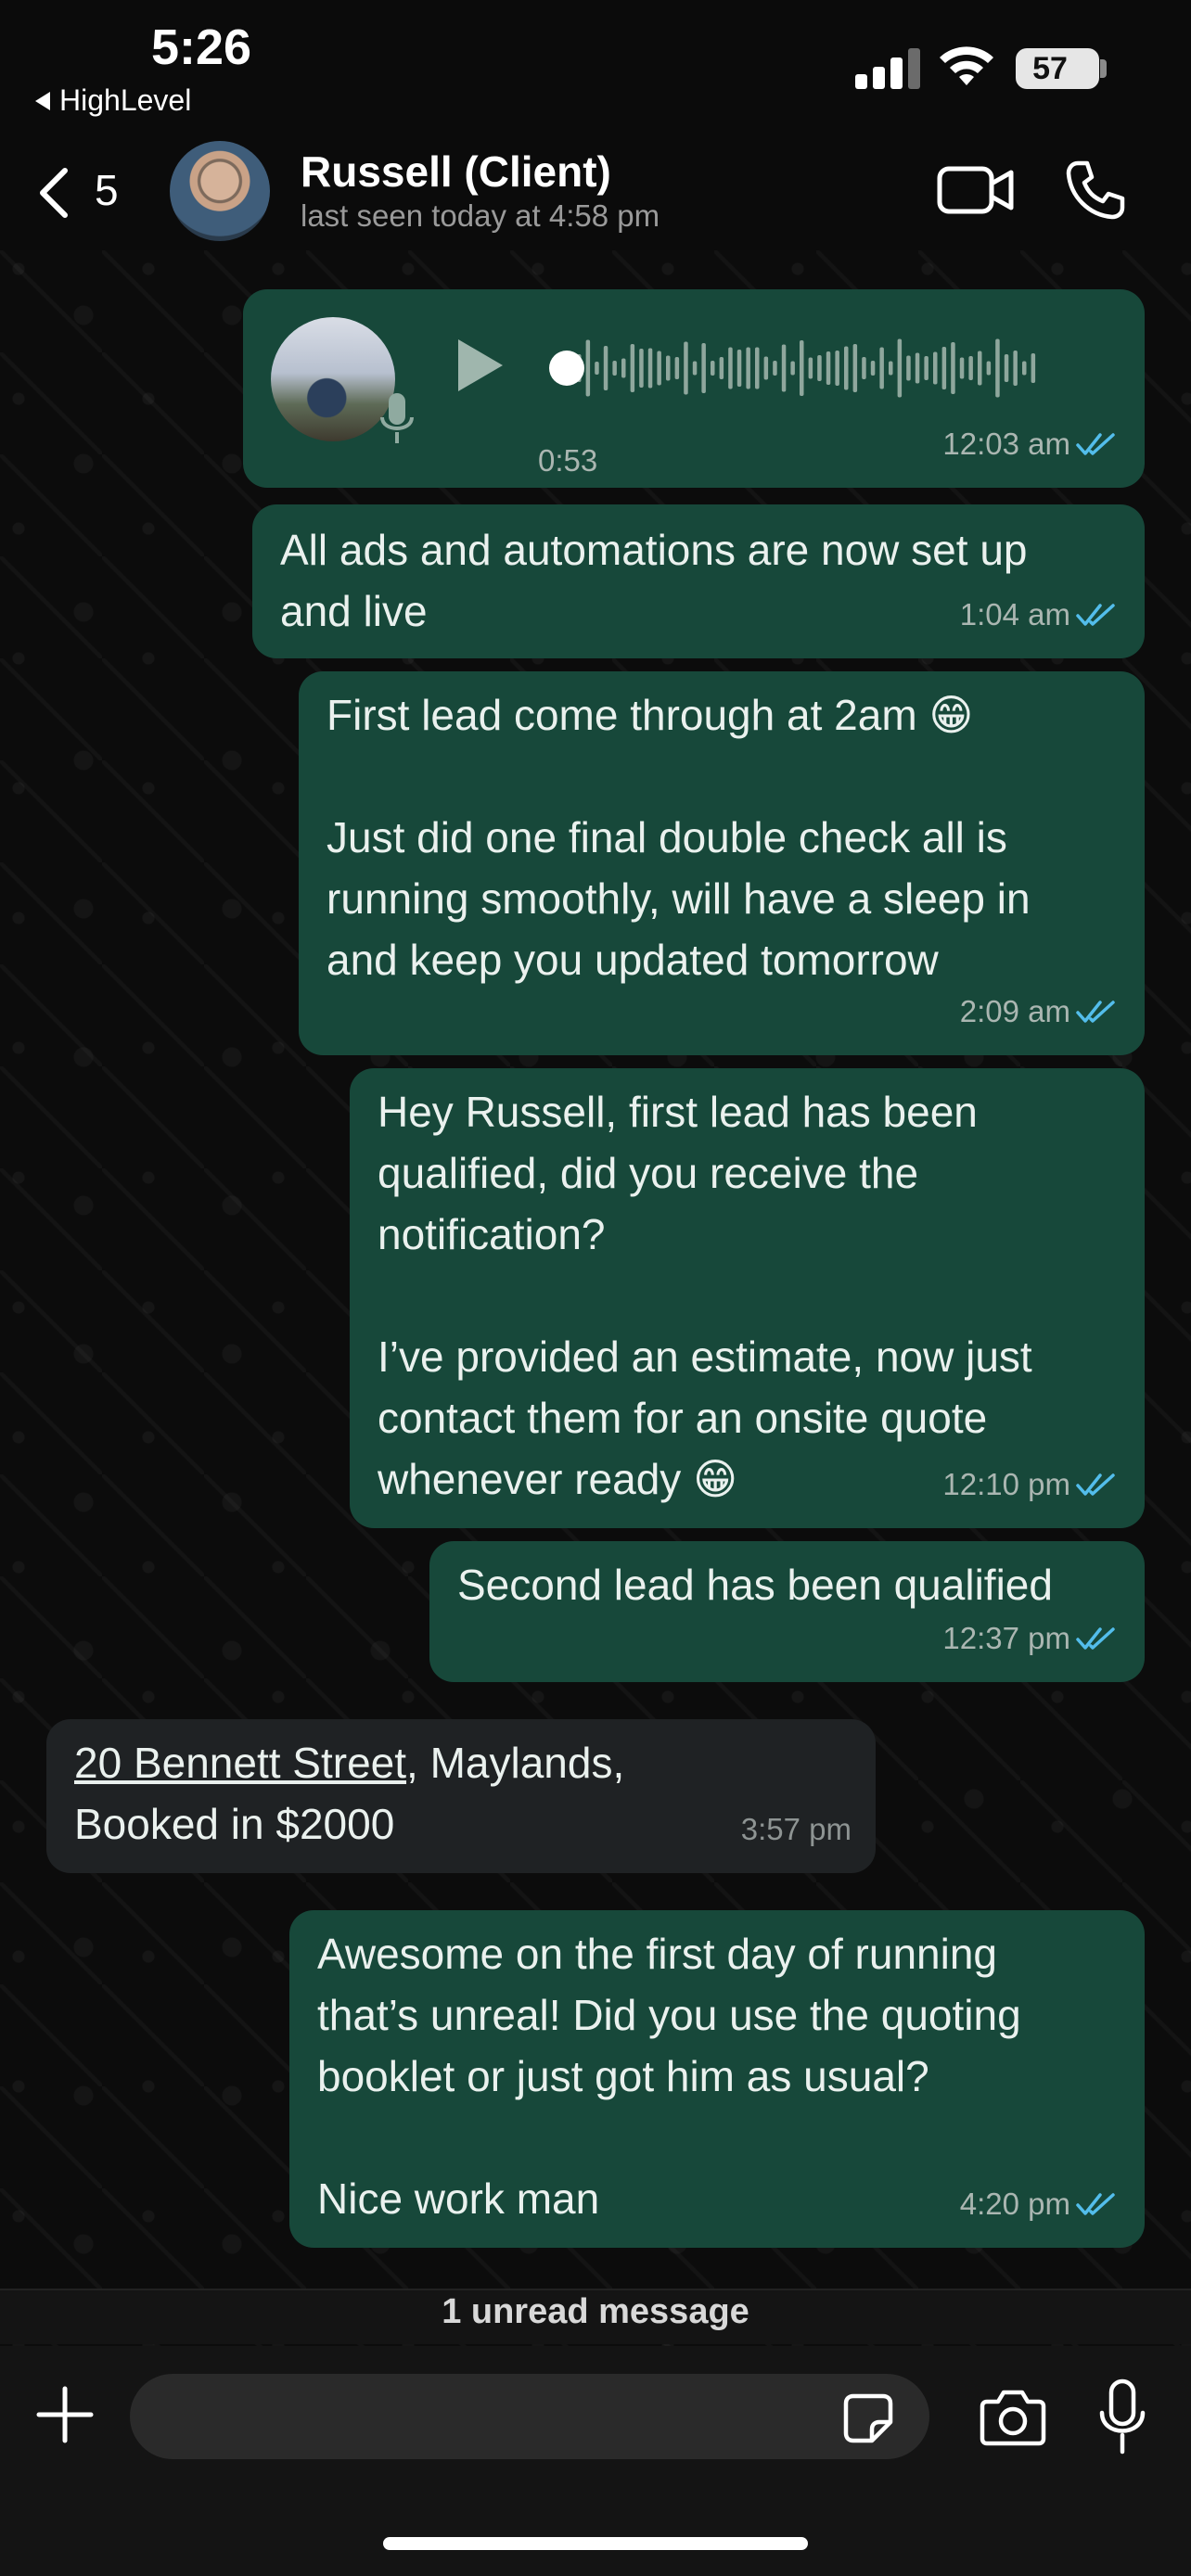  I want to click on message-meta: 2:09 am, so click(1040, 1011).